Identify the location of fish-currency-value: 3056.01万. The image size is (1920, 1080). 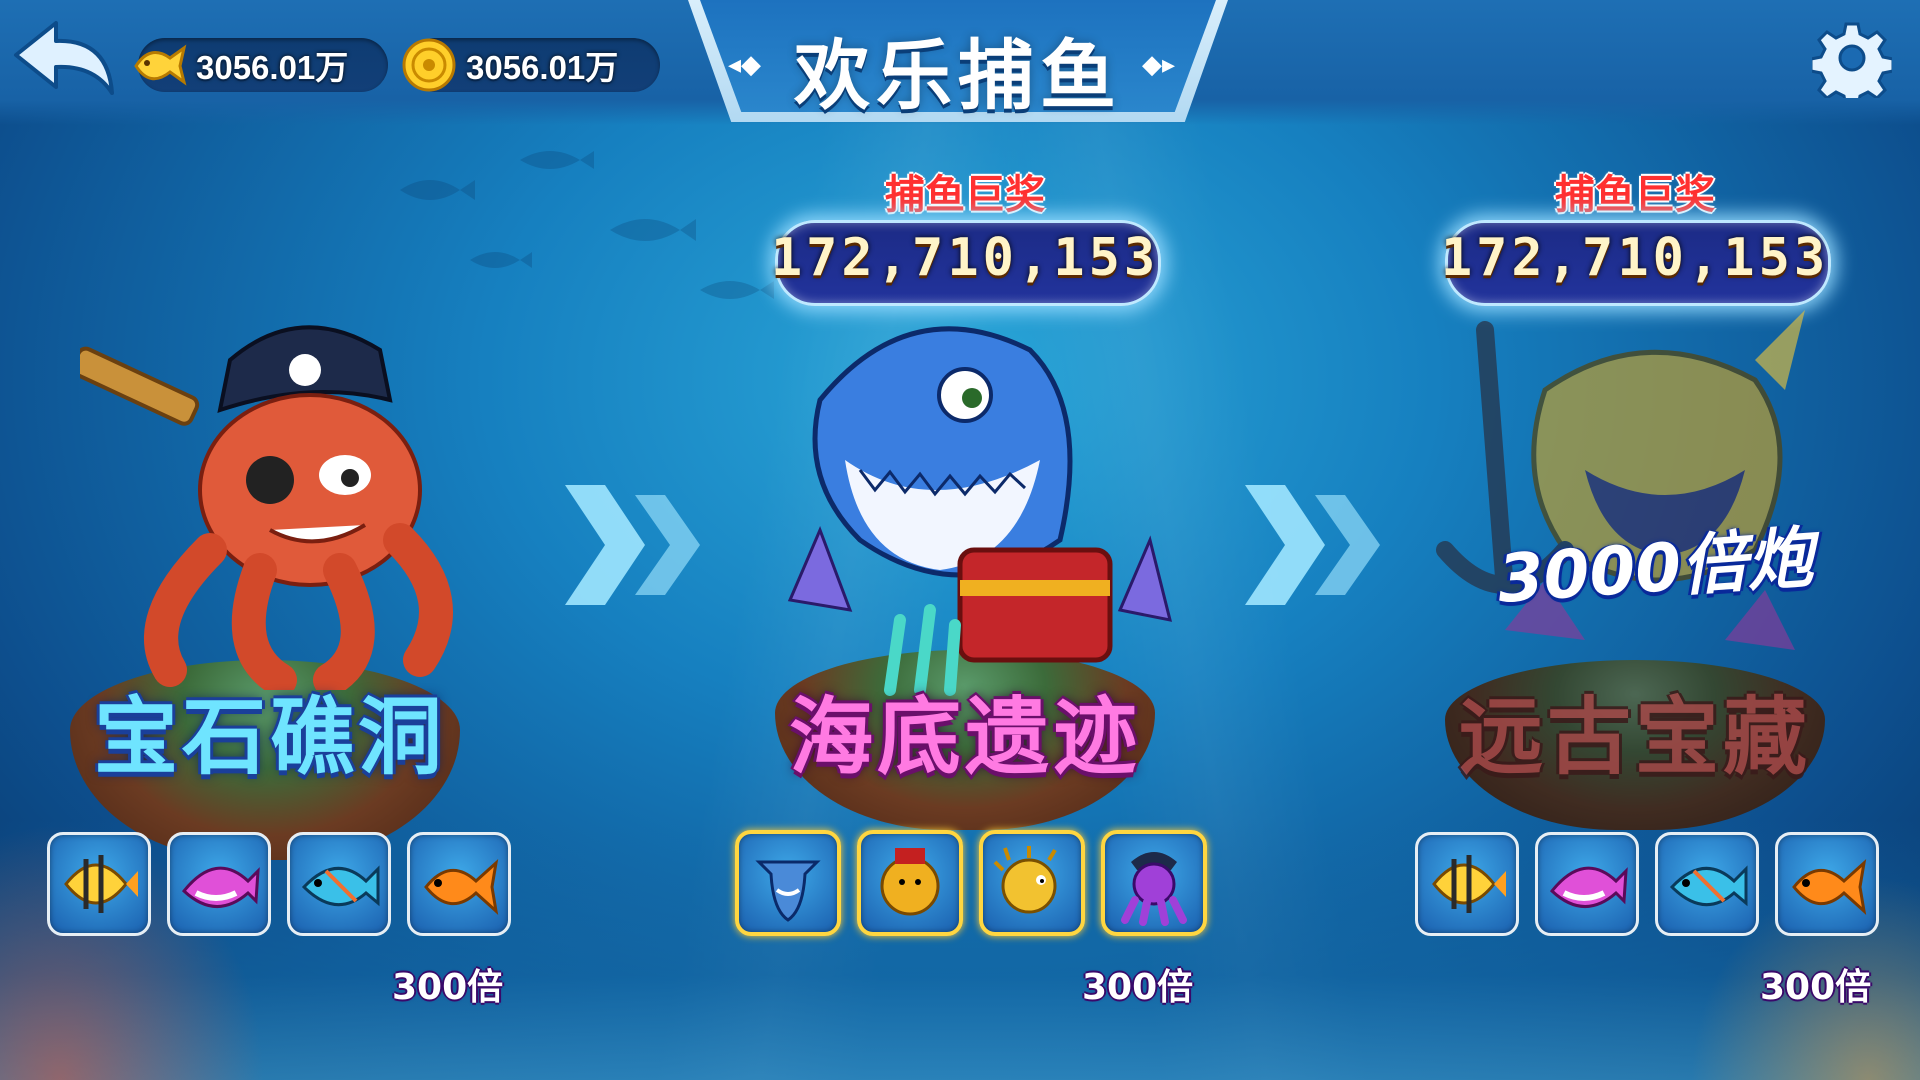
(272, 67).